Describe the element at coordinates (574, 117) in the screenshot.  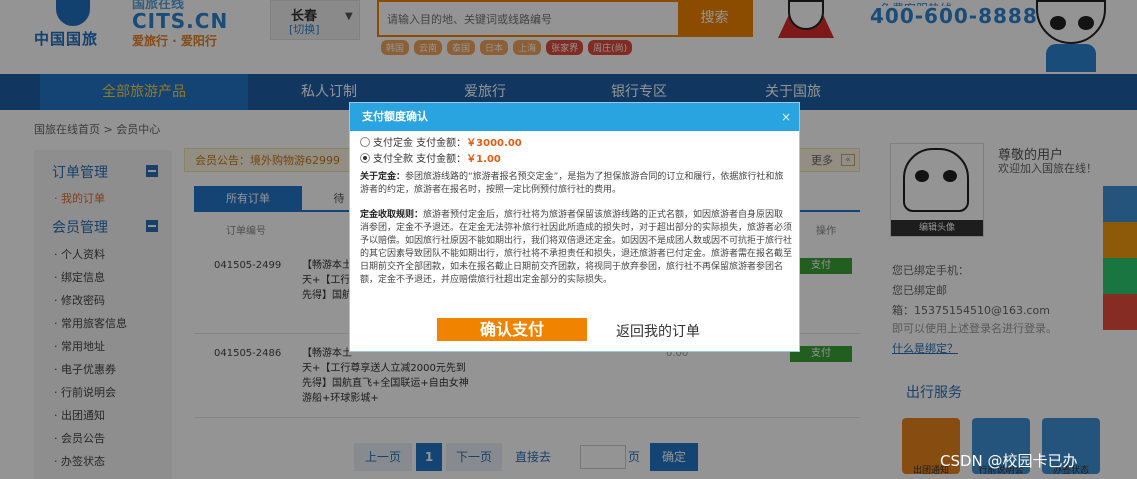
I see `dialog-header: 支付额度确认 ×` at that location.